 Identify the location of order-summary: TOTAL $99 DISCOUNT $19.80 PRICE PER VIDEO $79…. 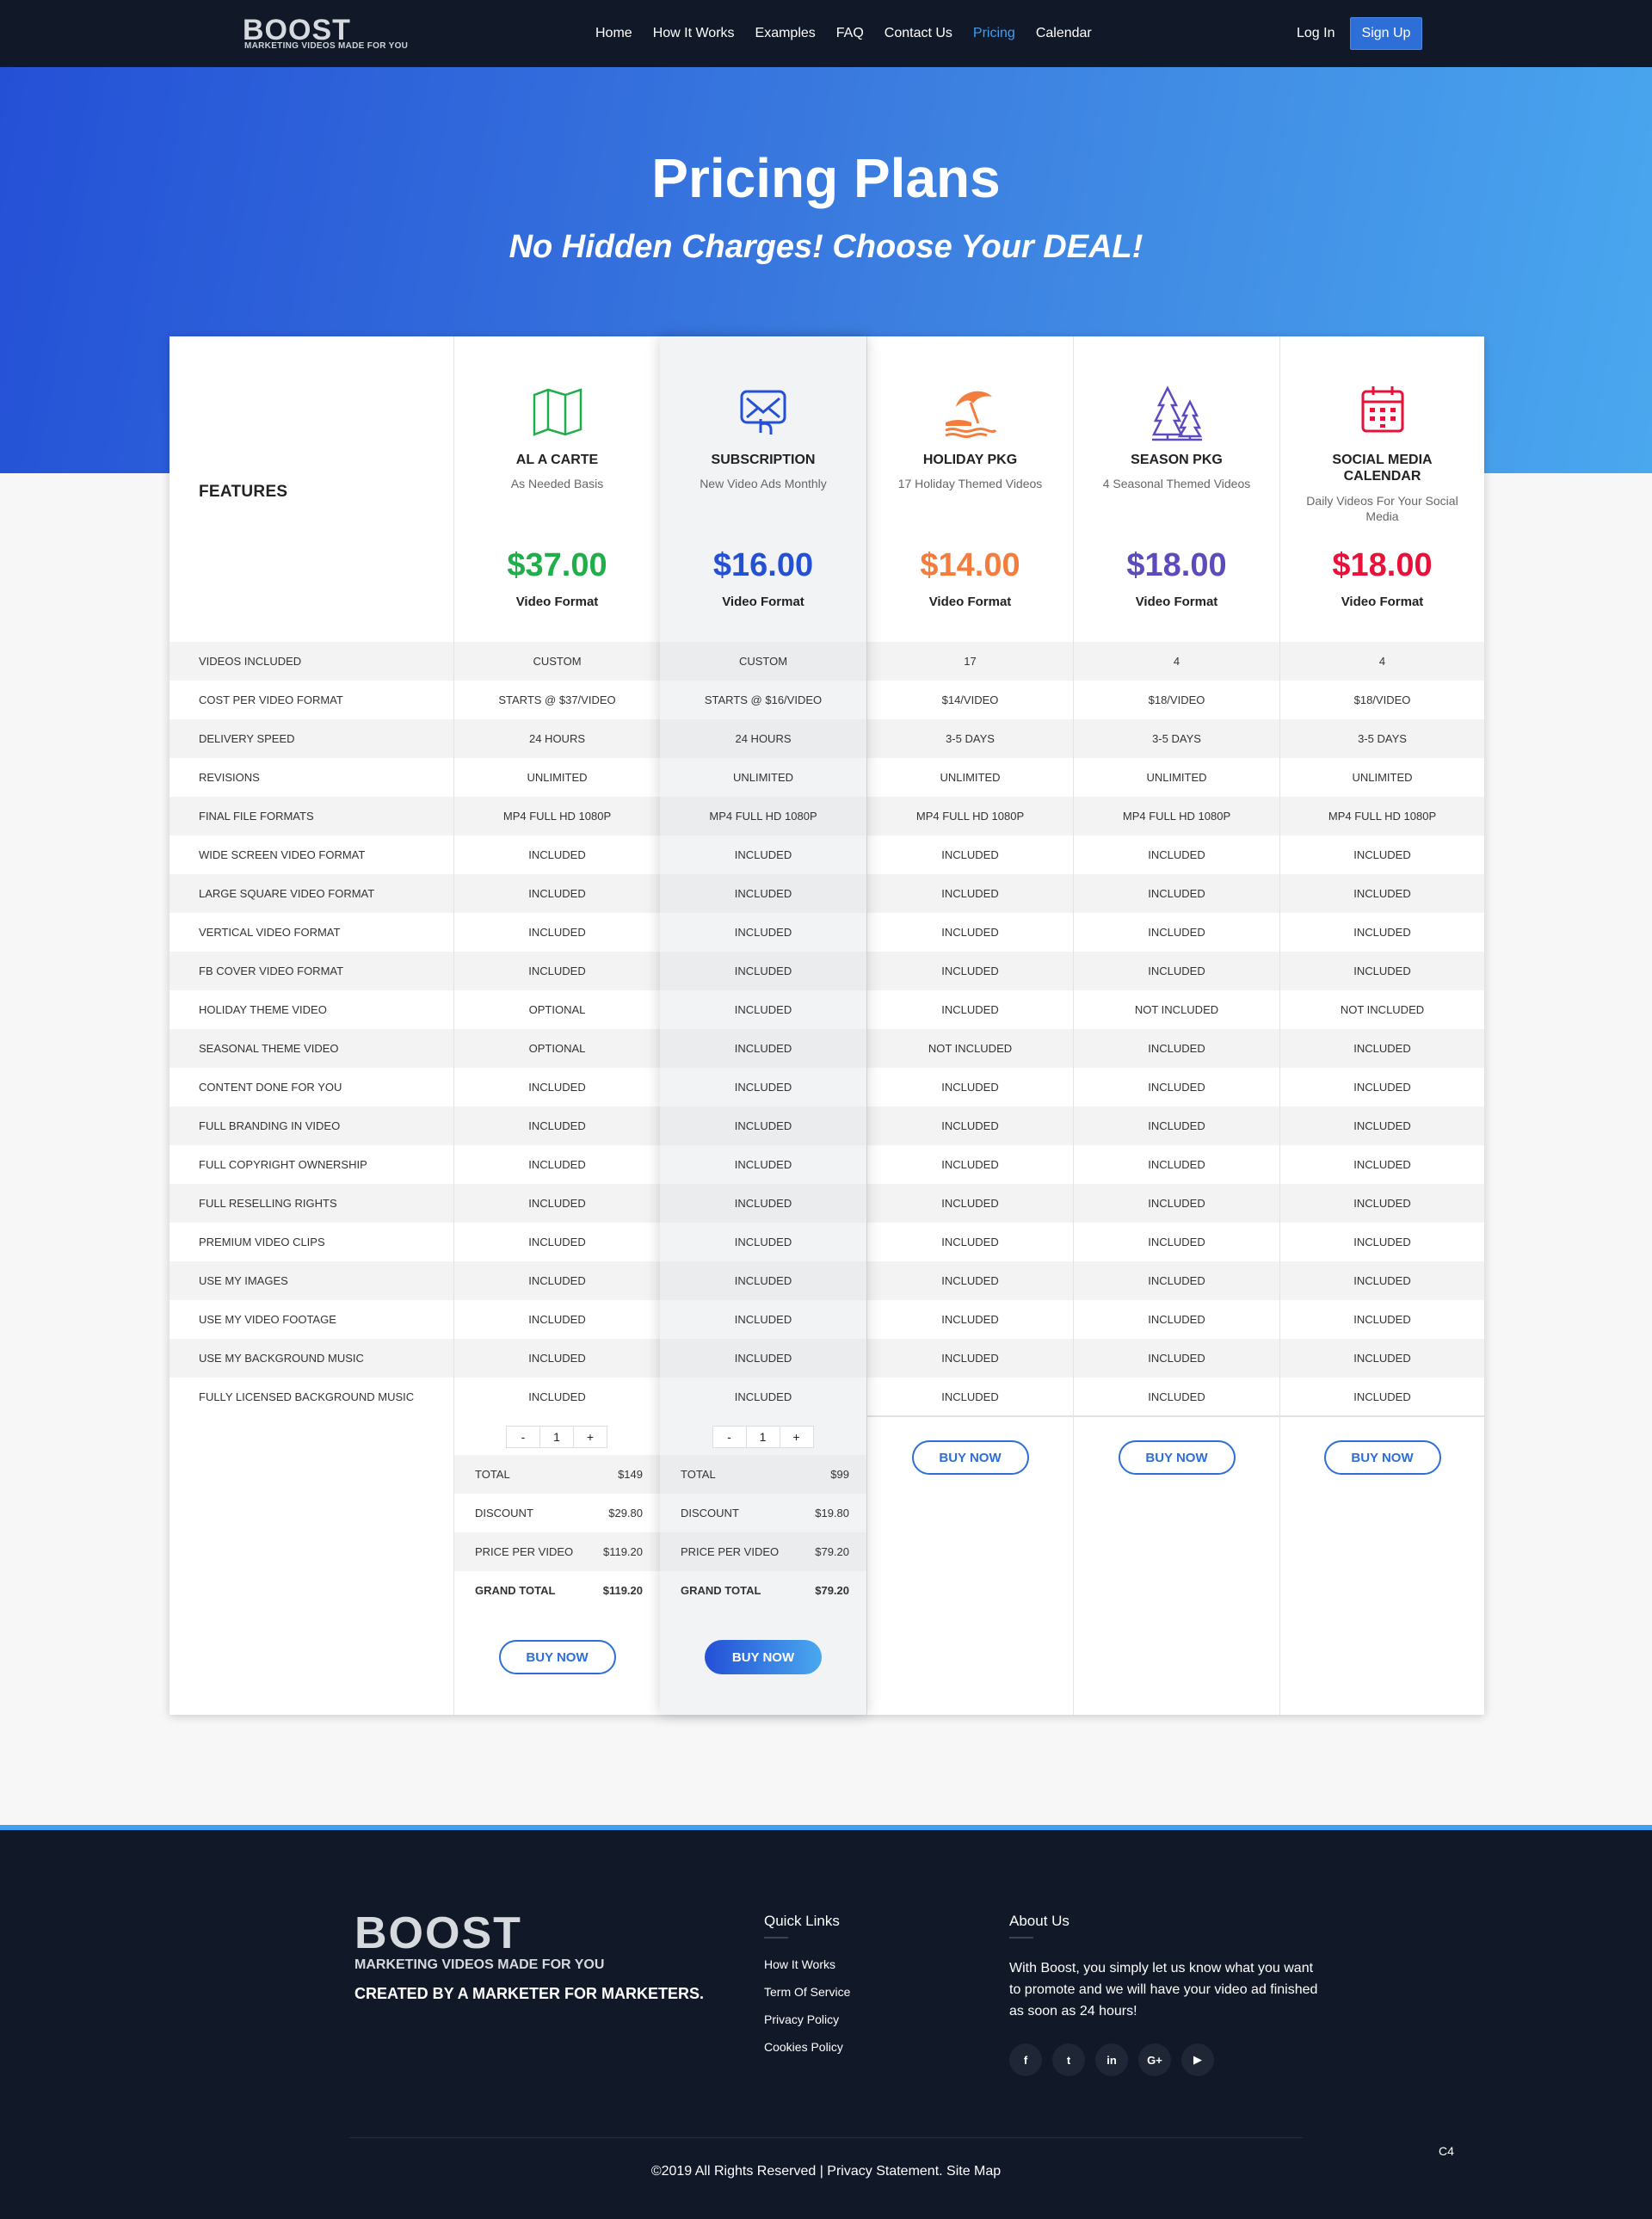
(763, 1532).